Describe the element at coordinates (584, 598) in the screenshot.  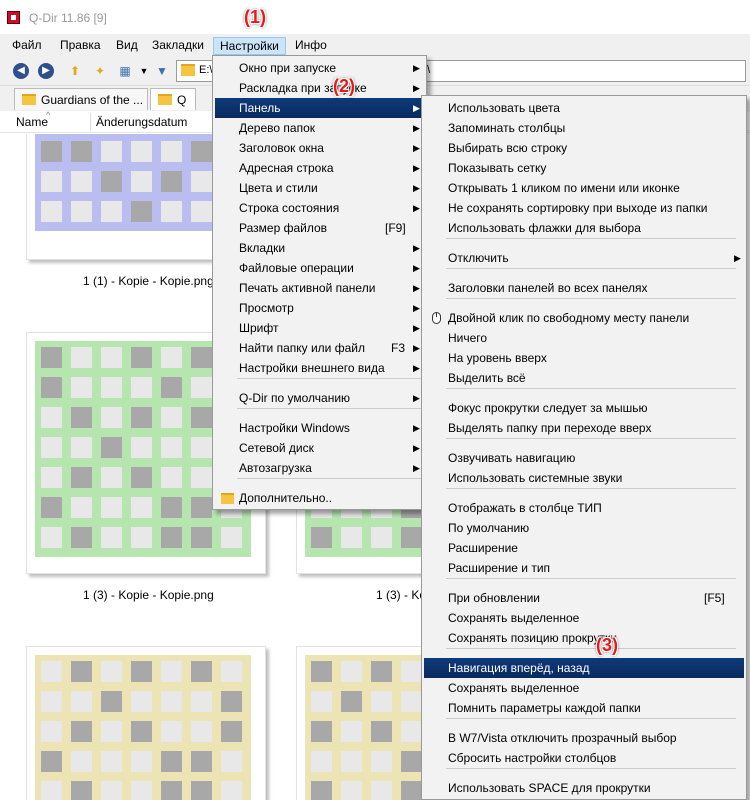
I see `menu-item-on-refresh: При обновлении [F5]` at that location.